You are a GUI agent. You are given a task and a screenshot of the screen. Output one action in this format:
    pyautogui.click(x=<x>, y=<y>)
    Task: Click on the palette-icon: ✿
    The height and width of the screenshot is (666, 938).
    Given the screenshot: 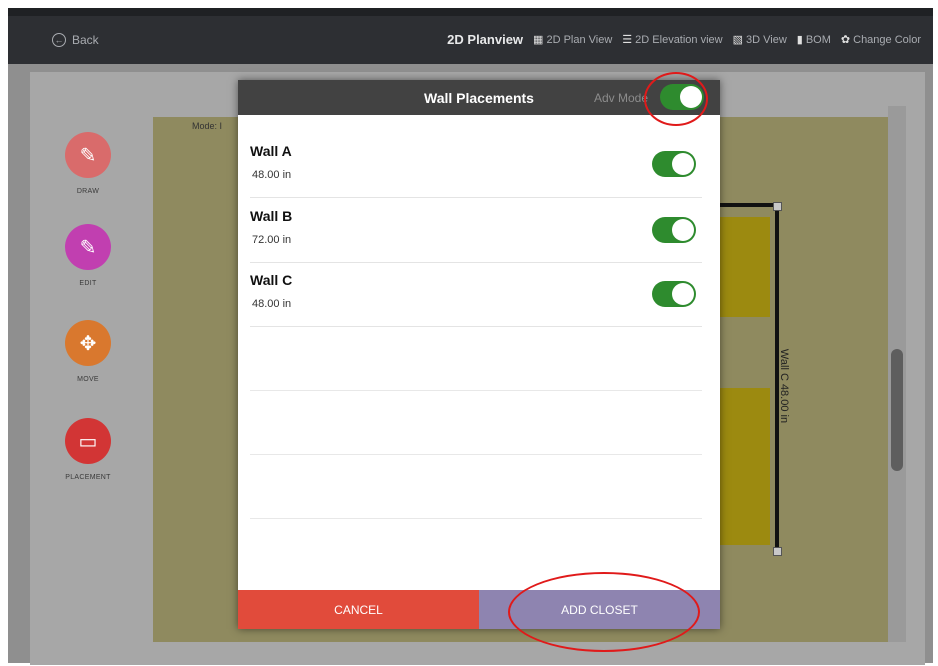 What is the action you would take?
    pyautogui.click(x=845, y=40)
    